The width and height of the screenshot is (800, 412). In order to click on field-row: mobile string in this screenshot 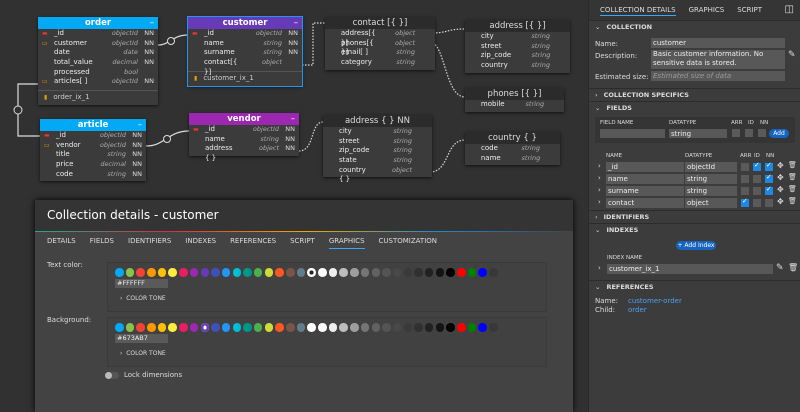, I will do `click(514, 105)`.